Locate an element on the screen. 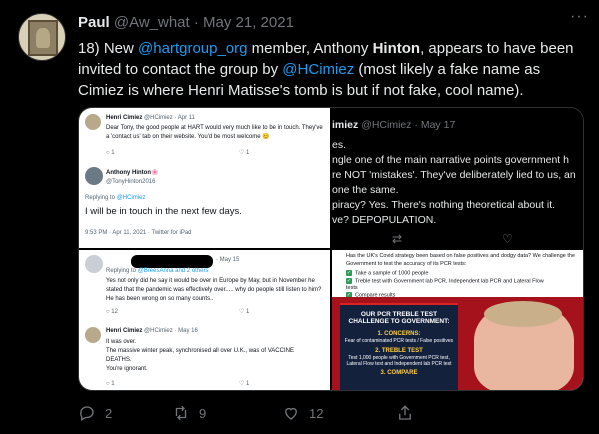  mini-avatar-anon is located at coordinates (94, 264).